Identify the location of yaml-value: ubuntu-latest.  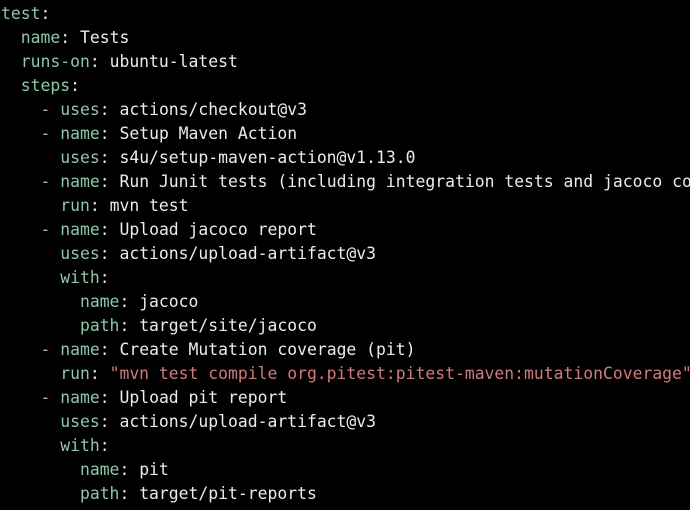
(173, 61).